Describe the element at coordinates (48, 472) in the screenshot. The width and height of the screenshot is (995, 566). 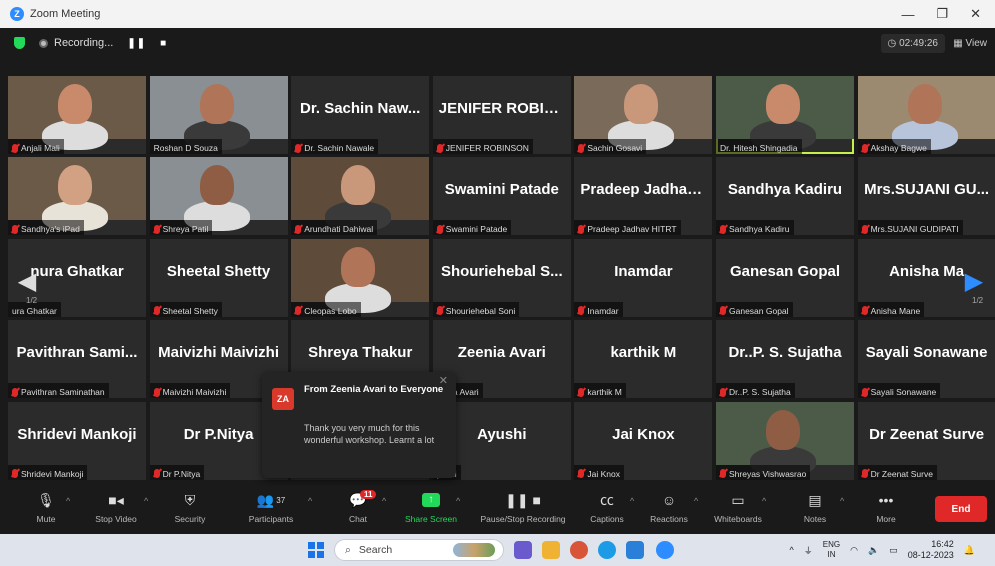
I see `participant-name-label: Shridevi Mankoji` at that location.